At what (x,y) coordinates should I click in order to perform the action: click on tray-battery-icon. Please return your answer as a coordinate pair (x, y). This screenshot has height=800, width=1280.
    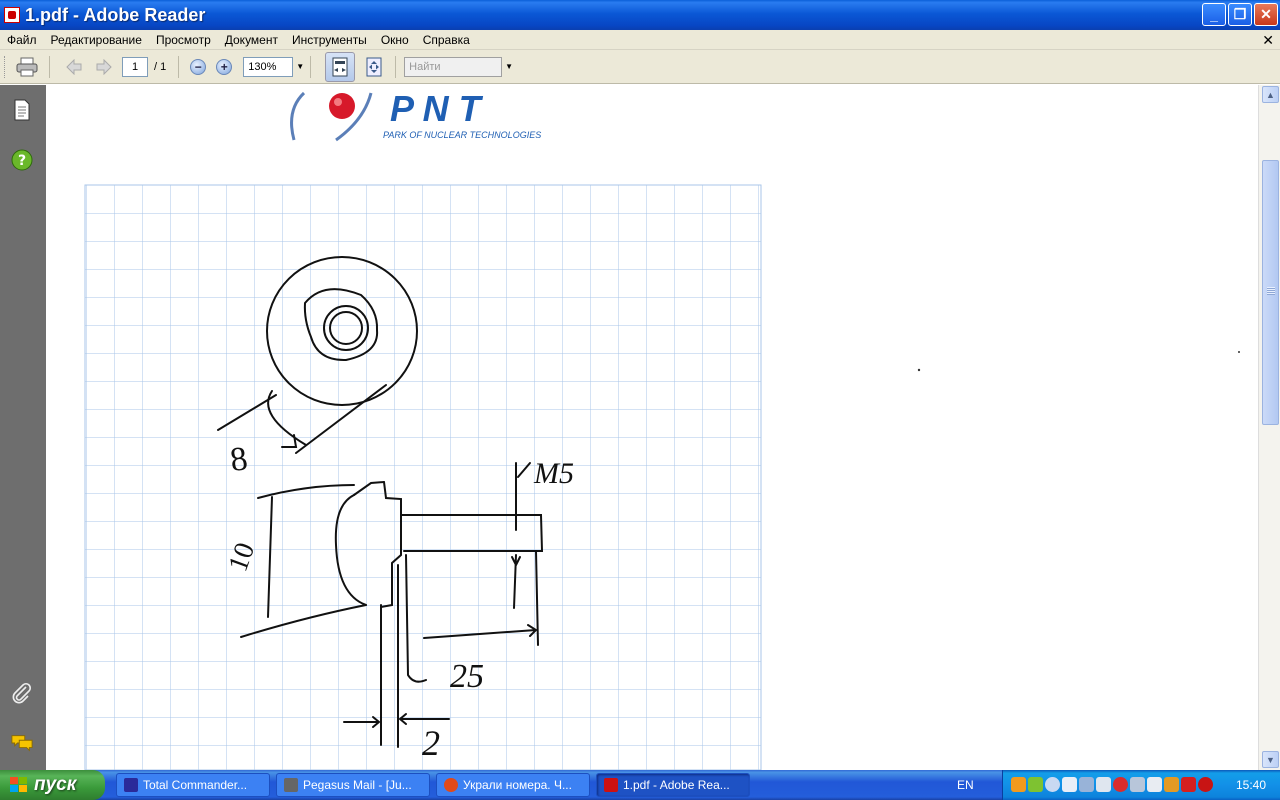
    Looking at the image, I should click on (1171, 784).